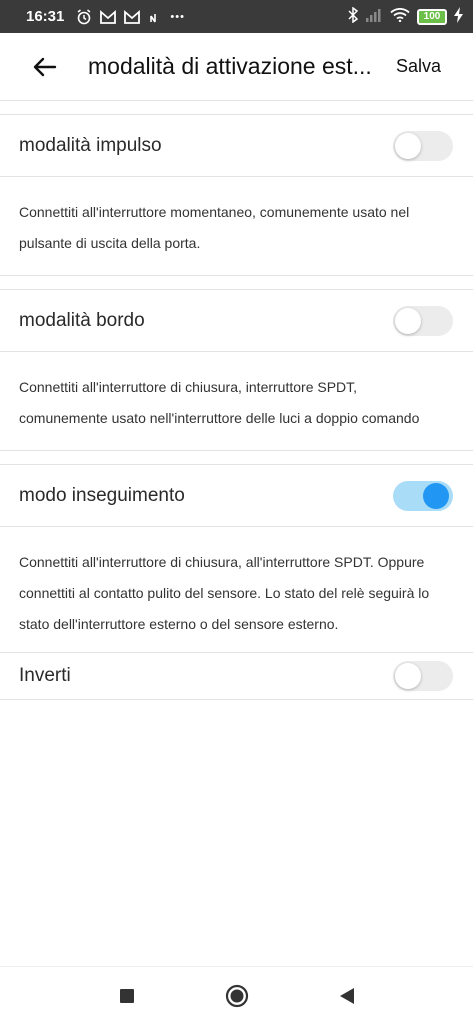 Image resolution: width=473 pixels, height=1024 pixels. Describe the element at coordinates (82, 320) in the screenshot. I see `setting-label: modalità bordo` at that location.